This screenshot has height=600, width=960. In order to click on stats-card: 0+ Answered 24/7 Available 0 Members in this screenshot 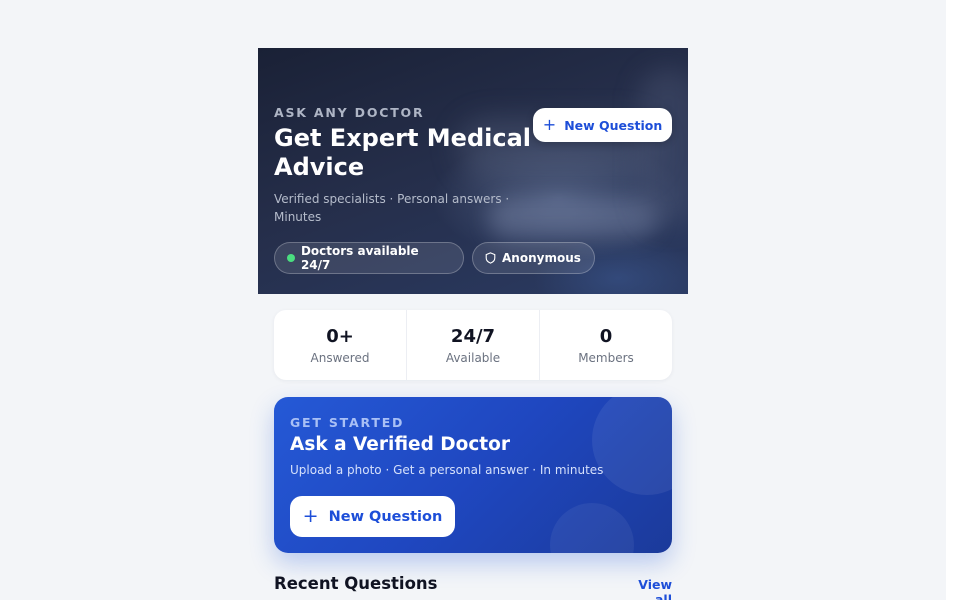, I will do `click(473, 345)`.